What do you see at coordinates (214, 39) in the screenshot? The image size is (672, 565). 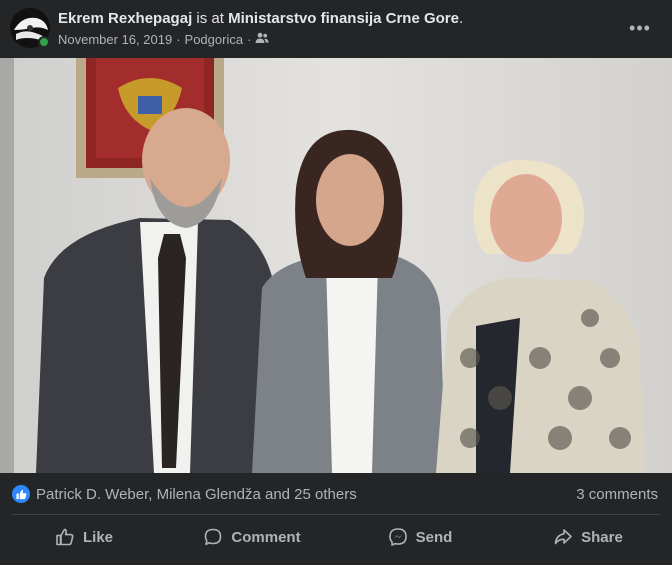 I see `post-location: Podgorica` at bounding box center [214, 39].